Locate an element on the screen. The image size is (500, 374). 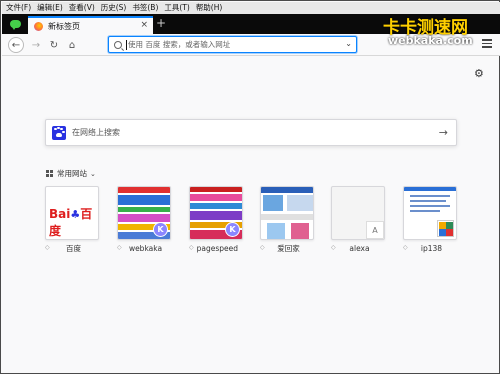
alexa-letter-icon: A is located at coordinates (375, 230).